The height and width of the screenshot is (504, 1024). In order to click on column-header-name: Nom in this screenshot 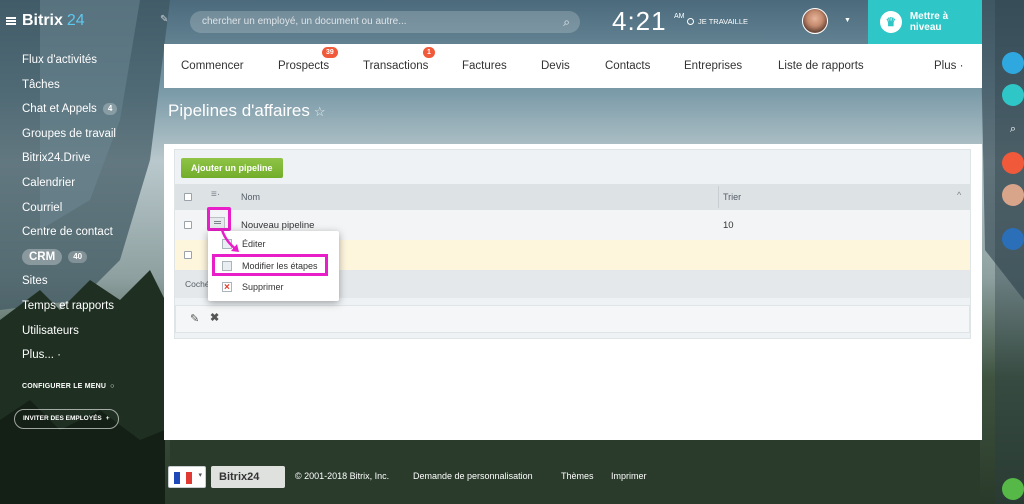, I will do `click(250, 197)`.